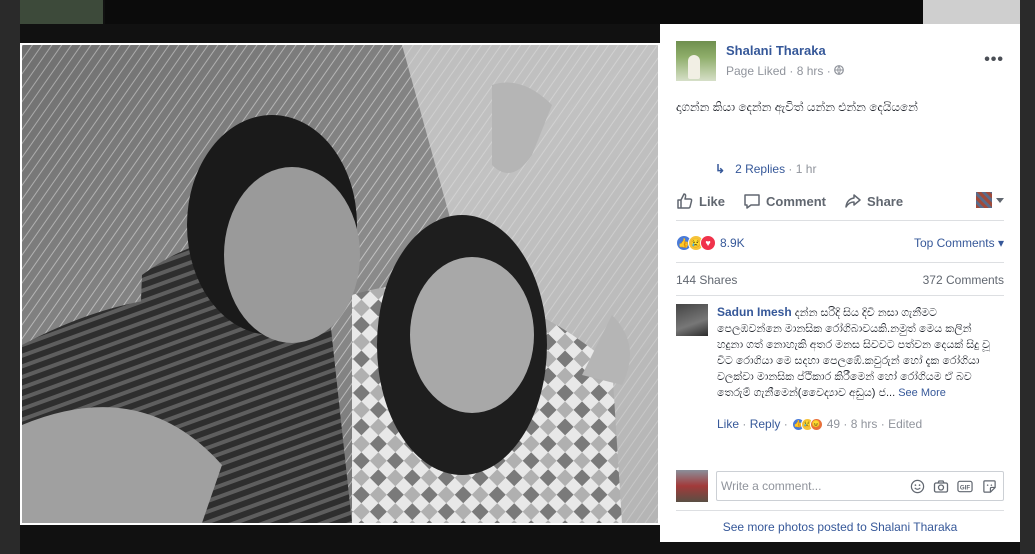 This screenshot has height=554, width=1035. I want to click on comment-input-box: GIF, so click(860, 486).